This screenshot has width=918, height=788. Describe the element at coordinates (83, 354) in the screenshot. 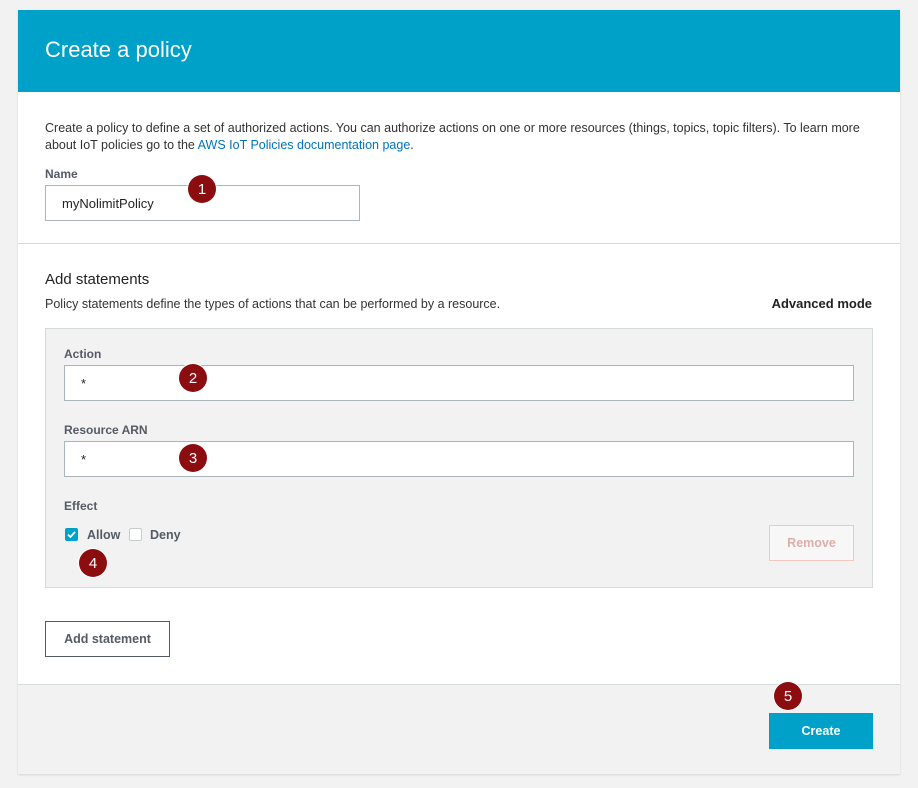

I see `action-label: Action` at that location.